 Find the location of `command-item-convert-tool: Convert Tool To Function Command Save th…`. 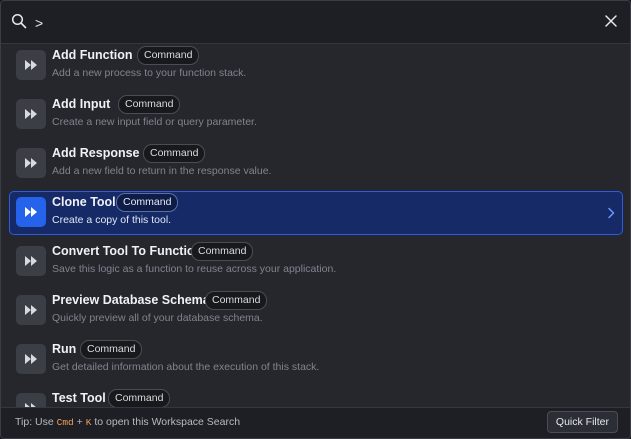

command-item-convert-tool: Convert Tool To Function Command Save th… is located at coordinates (316, 262).